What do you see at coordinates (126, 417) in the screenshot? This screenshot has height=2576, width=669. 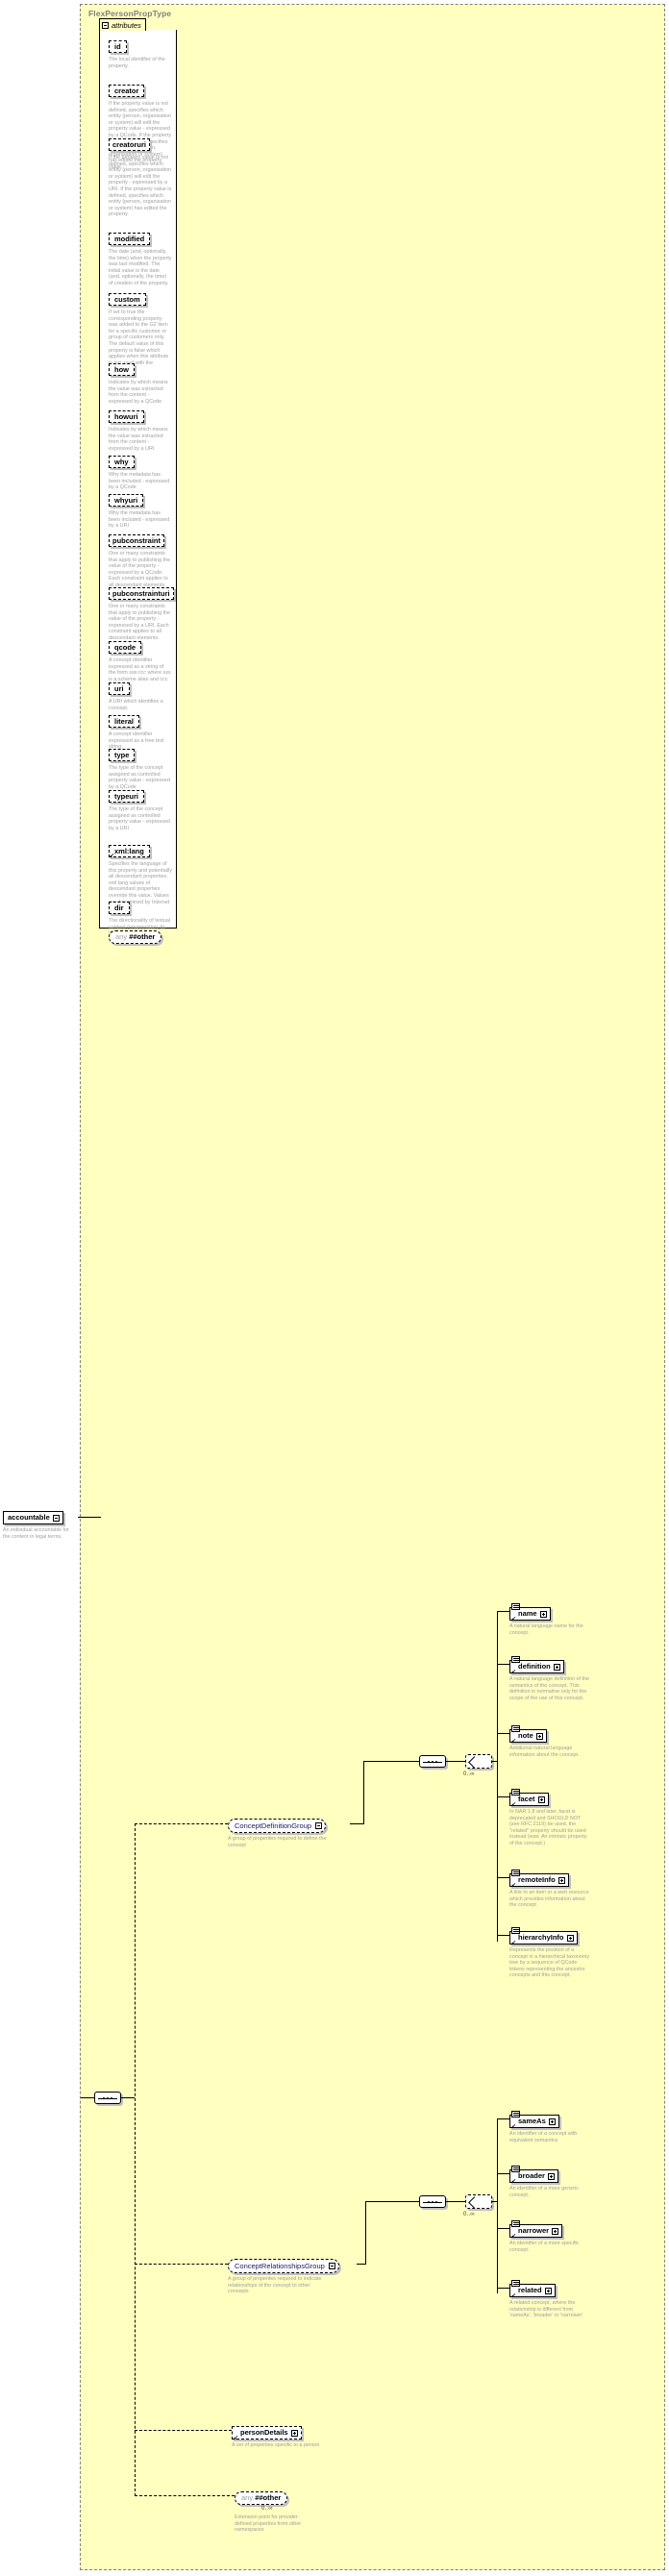 I see `attribute-box-howuri: howuri` at bounding box center [126, 417].